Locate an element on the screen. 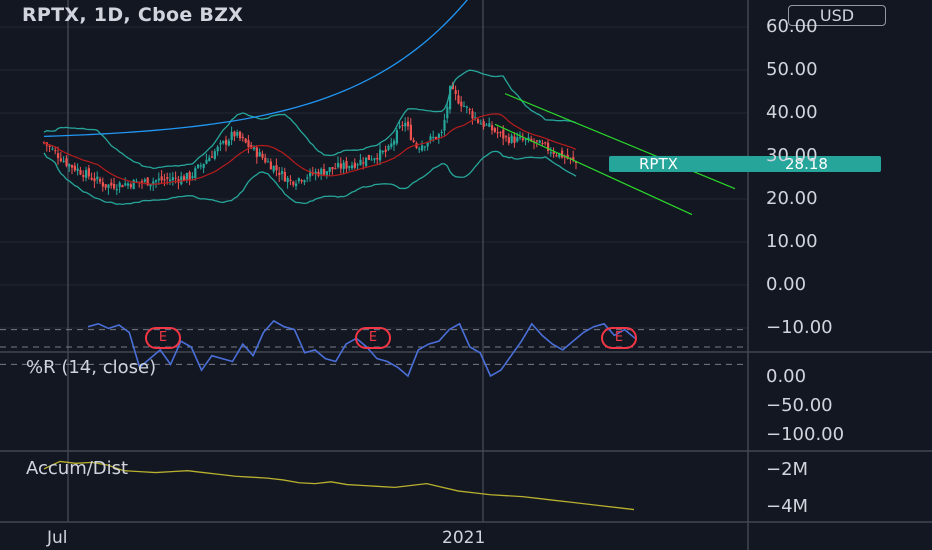 The image size is (932, 550). x-tick-label: 2021 is located at coordinates (464, 538).